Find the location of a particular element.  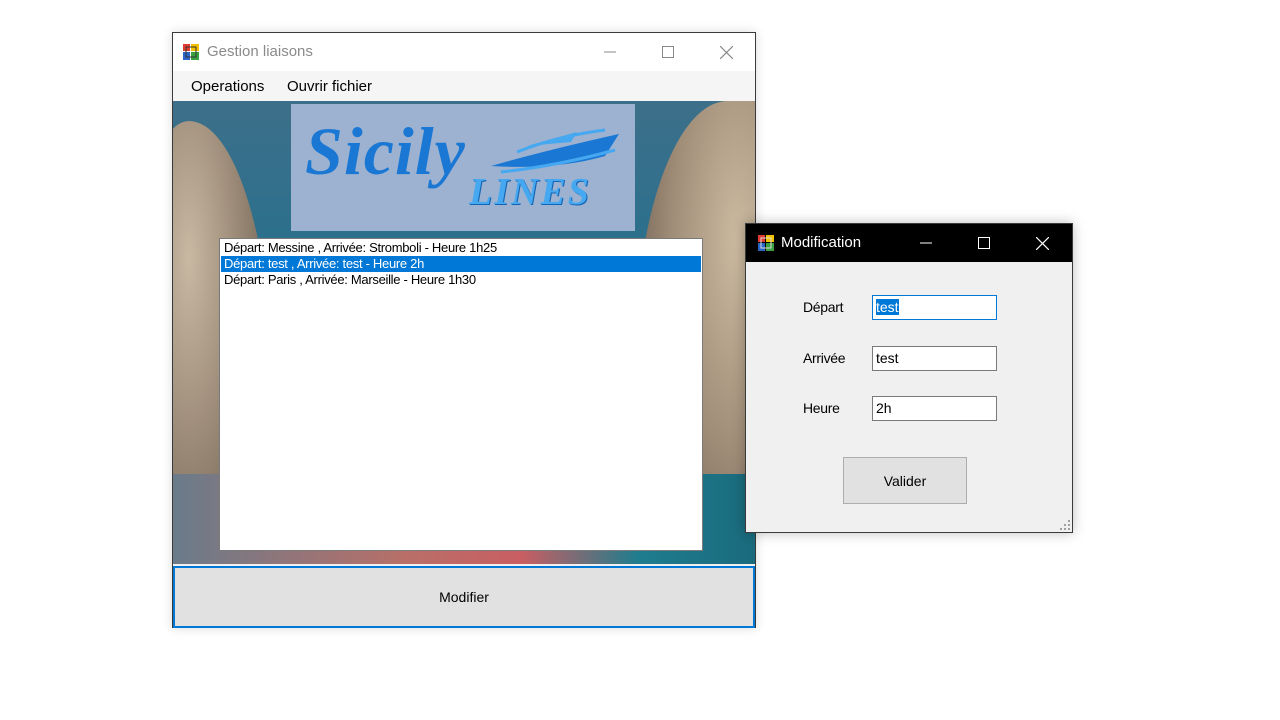

close-button is located at coordinates (726, 52).